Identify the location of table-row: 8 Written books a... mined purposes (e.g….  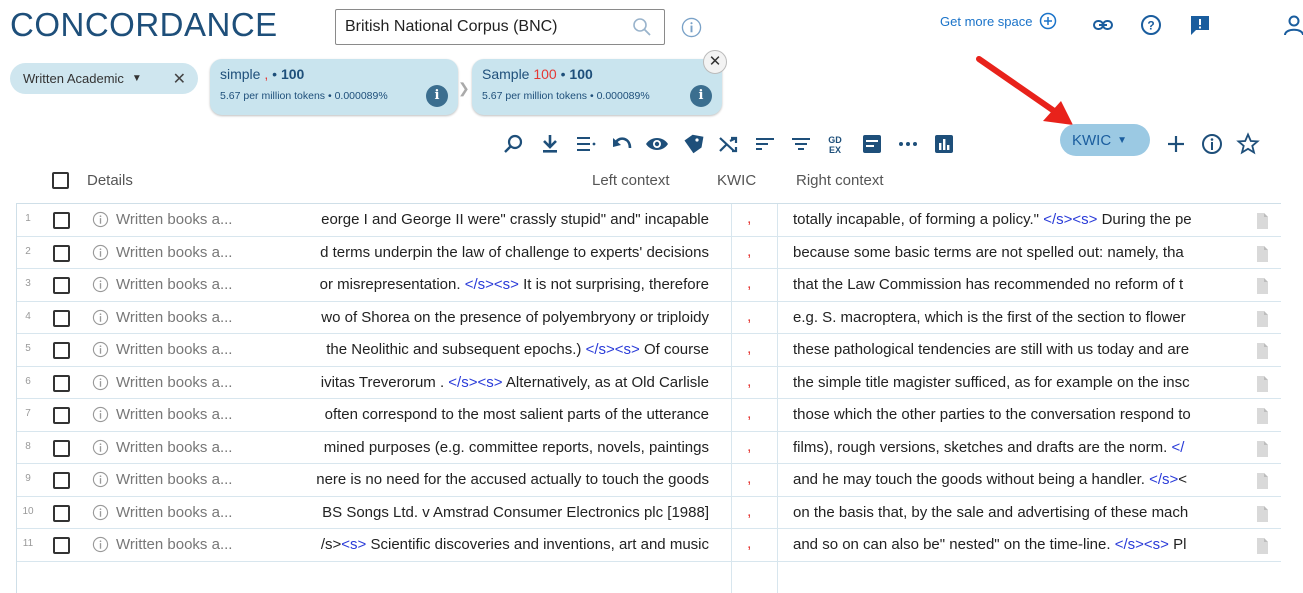
(649, 448).